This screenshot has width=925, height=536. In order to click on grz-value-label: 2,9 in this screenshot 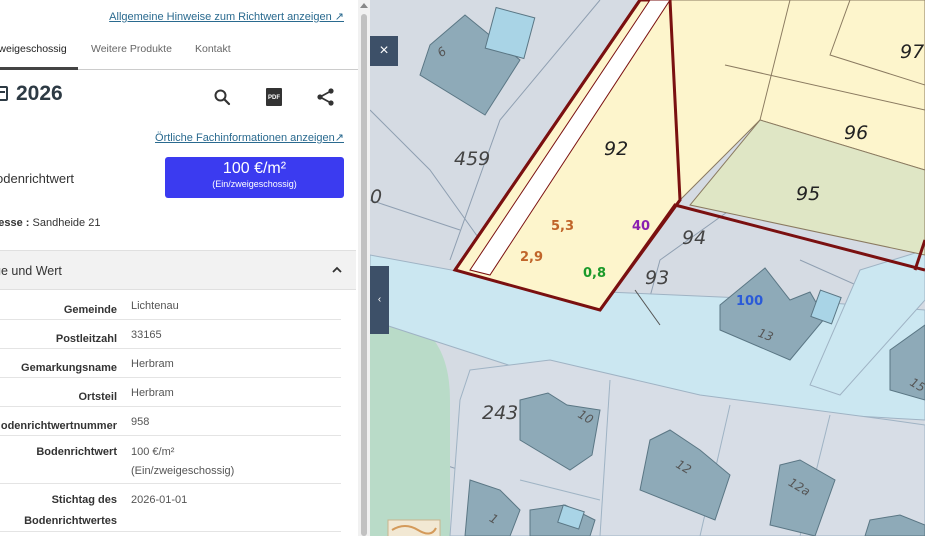, I will do `click(532, 257)`.